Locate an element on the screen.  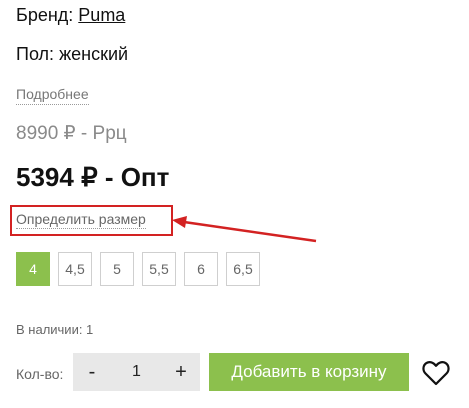
gender-label: Пол: is located at coordinates (35, 54).